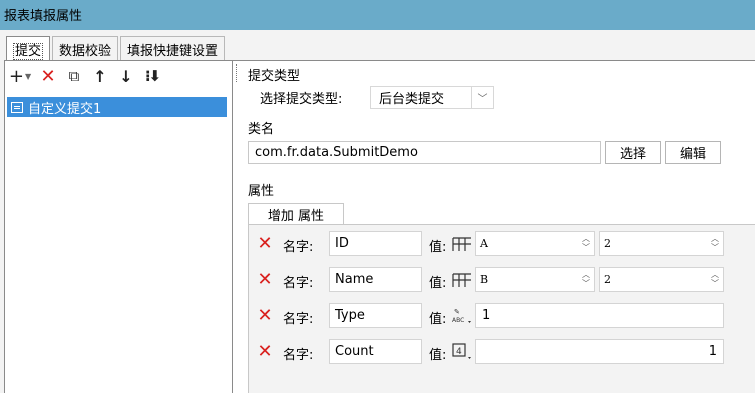 The image size is (755, 393). Describe the element at coordinates (535, 243) in the screenshot. I see `cell-reference-spinner: A ︿ ﹀` at that location.